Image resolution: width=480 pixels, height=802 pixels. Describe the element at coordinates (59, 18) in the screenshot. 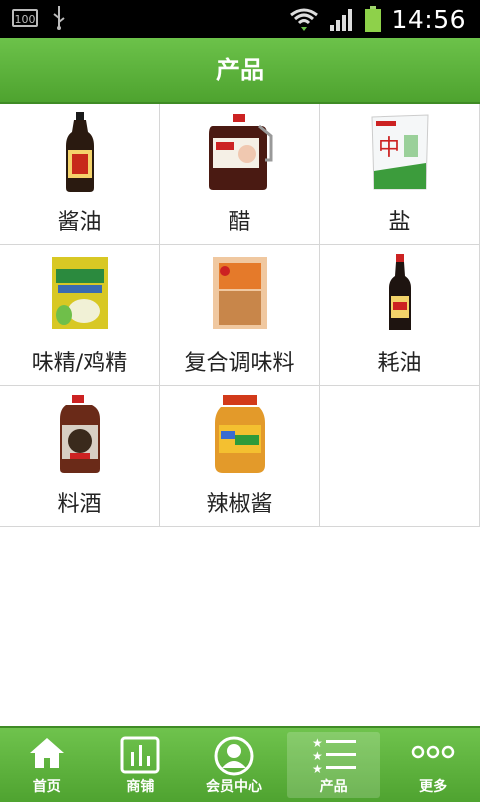

I see `usb-icon` at that location.